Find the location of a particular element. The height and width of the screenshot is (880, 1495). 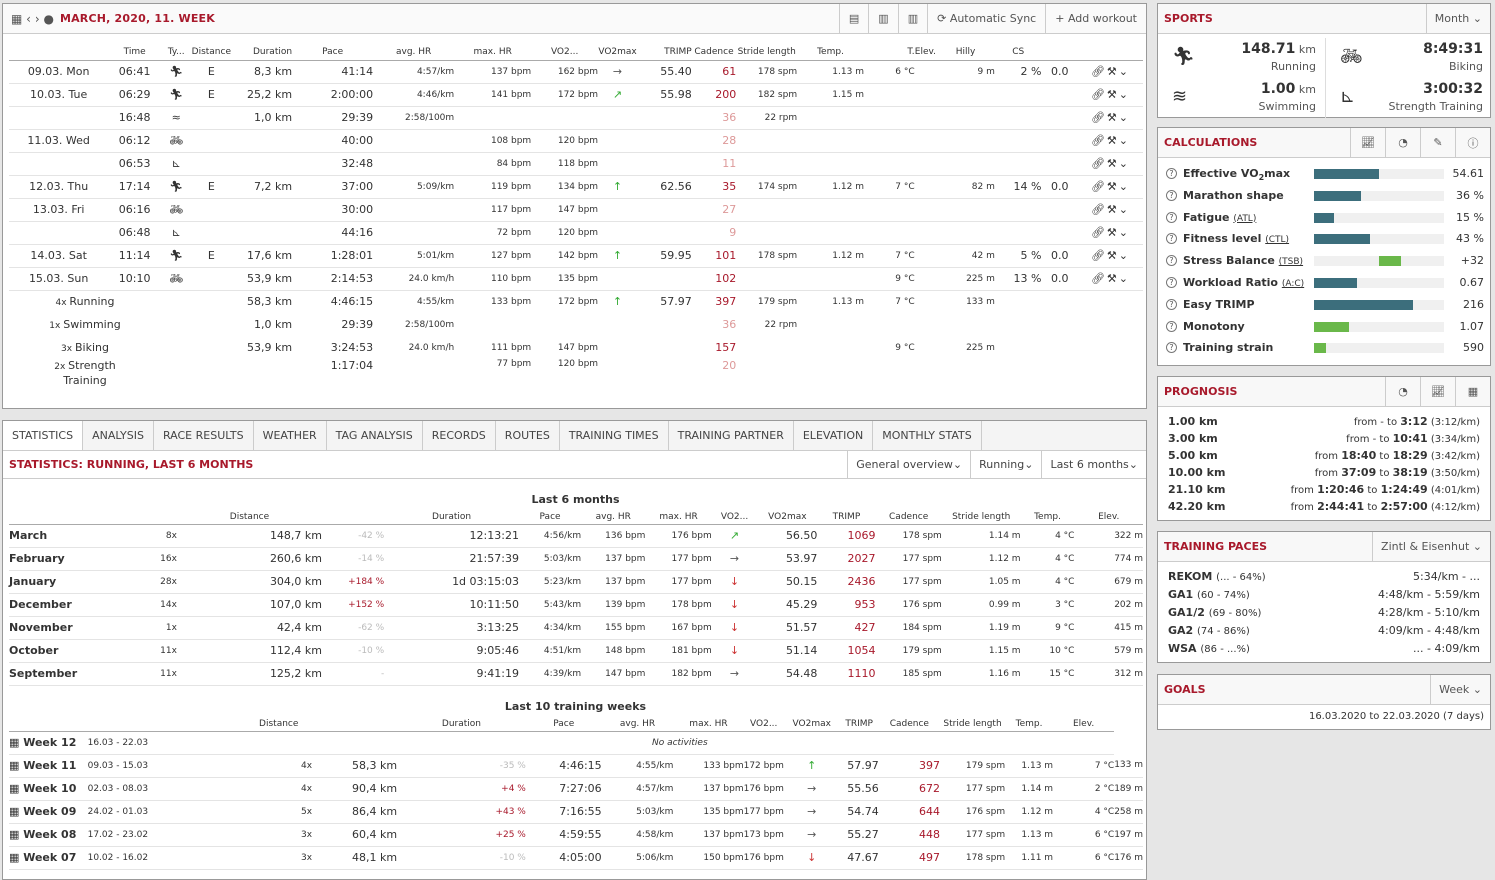

cell: - is located at coordinates (353, 674).